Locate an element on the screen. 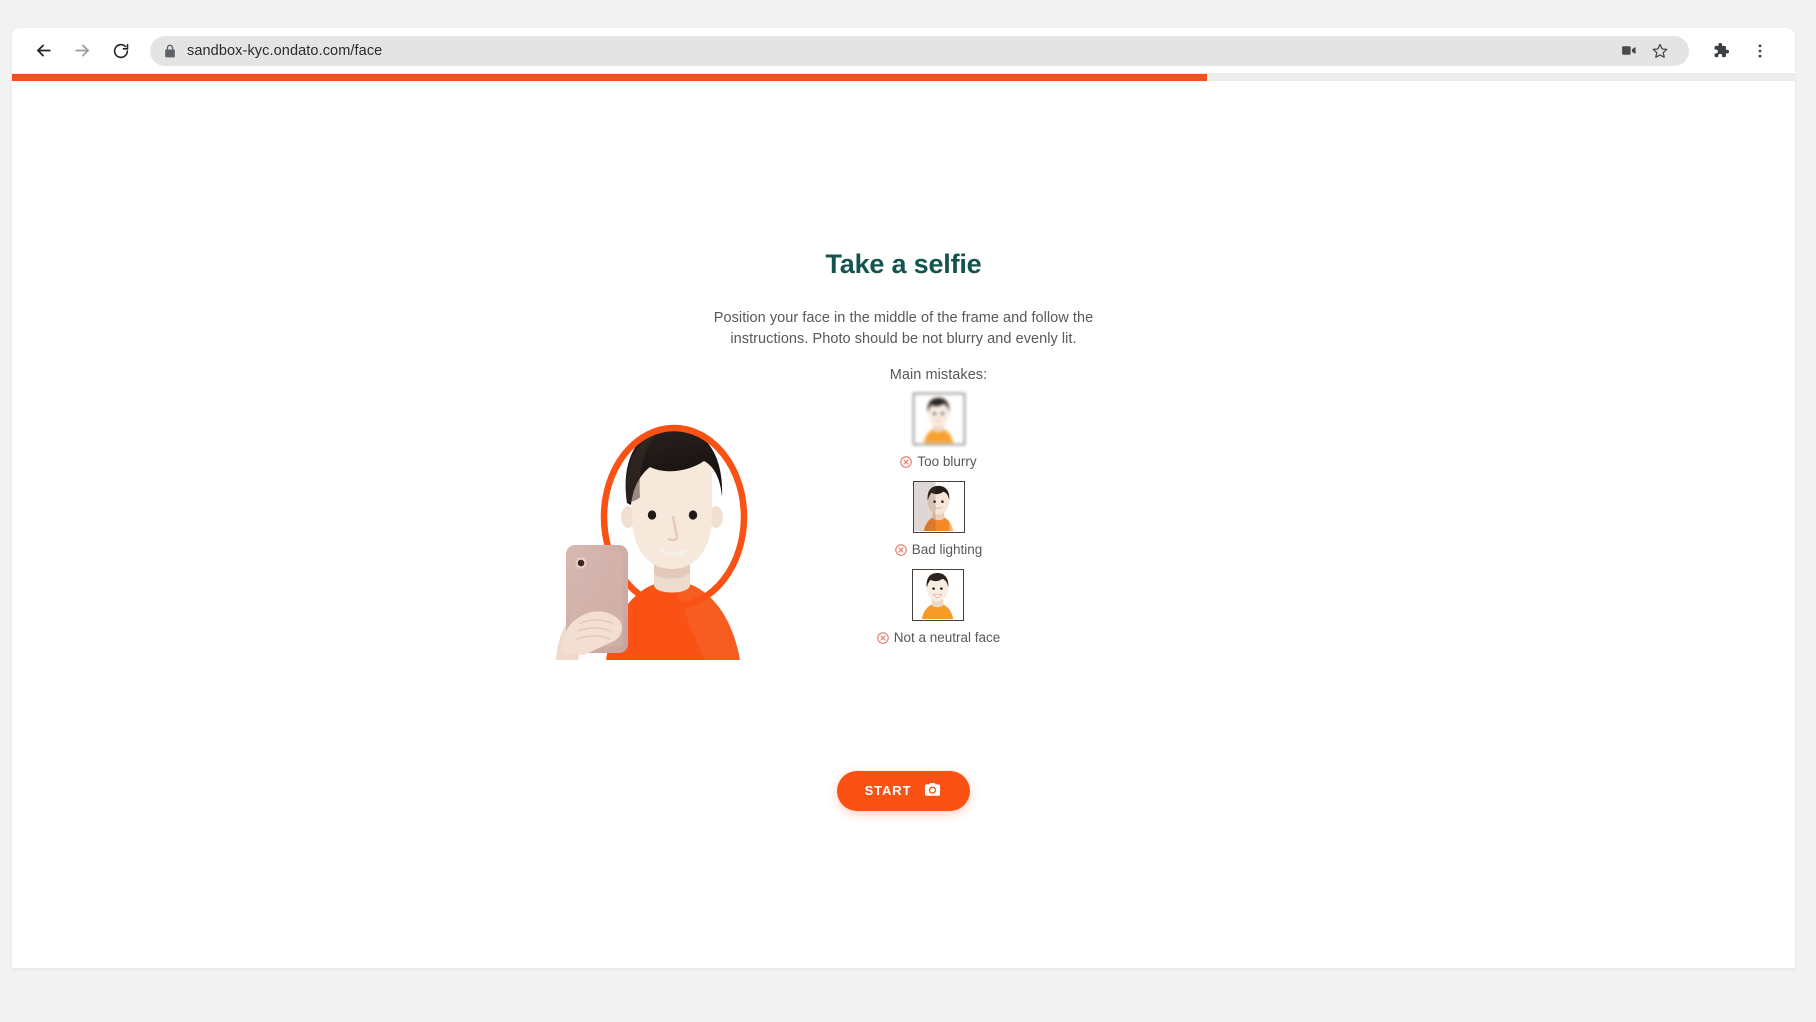 This screenshot has width=1816, height=1022. mistake-item: Not a neutral face is located at coordinates (938, 608).